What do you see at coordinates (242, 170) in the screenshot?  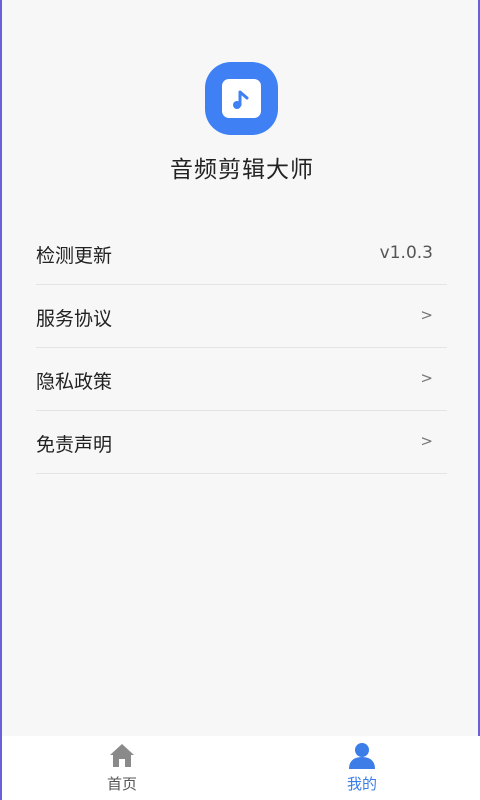 I see `app-title: 音频剪辑大师` at bounding box center [242, 170].